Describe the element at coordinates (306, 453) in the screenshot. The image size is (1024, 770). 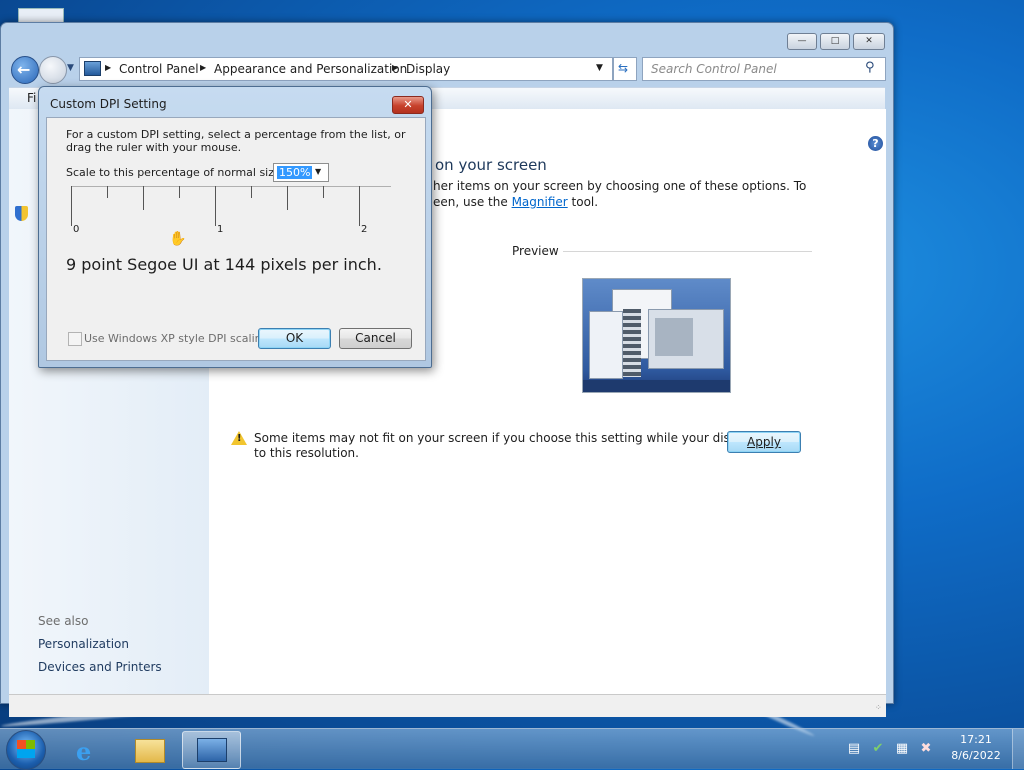
I see `warning-text-line-2: to this resolution.` at that location.